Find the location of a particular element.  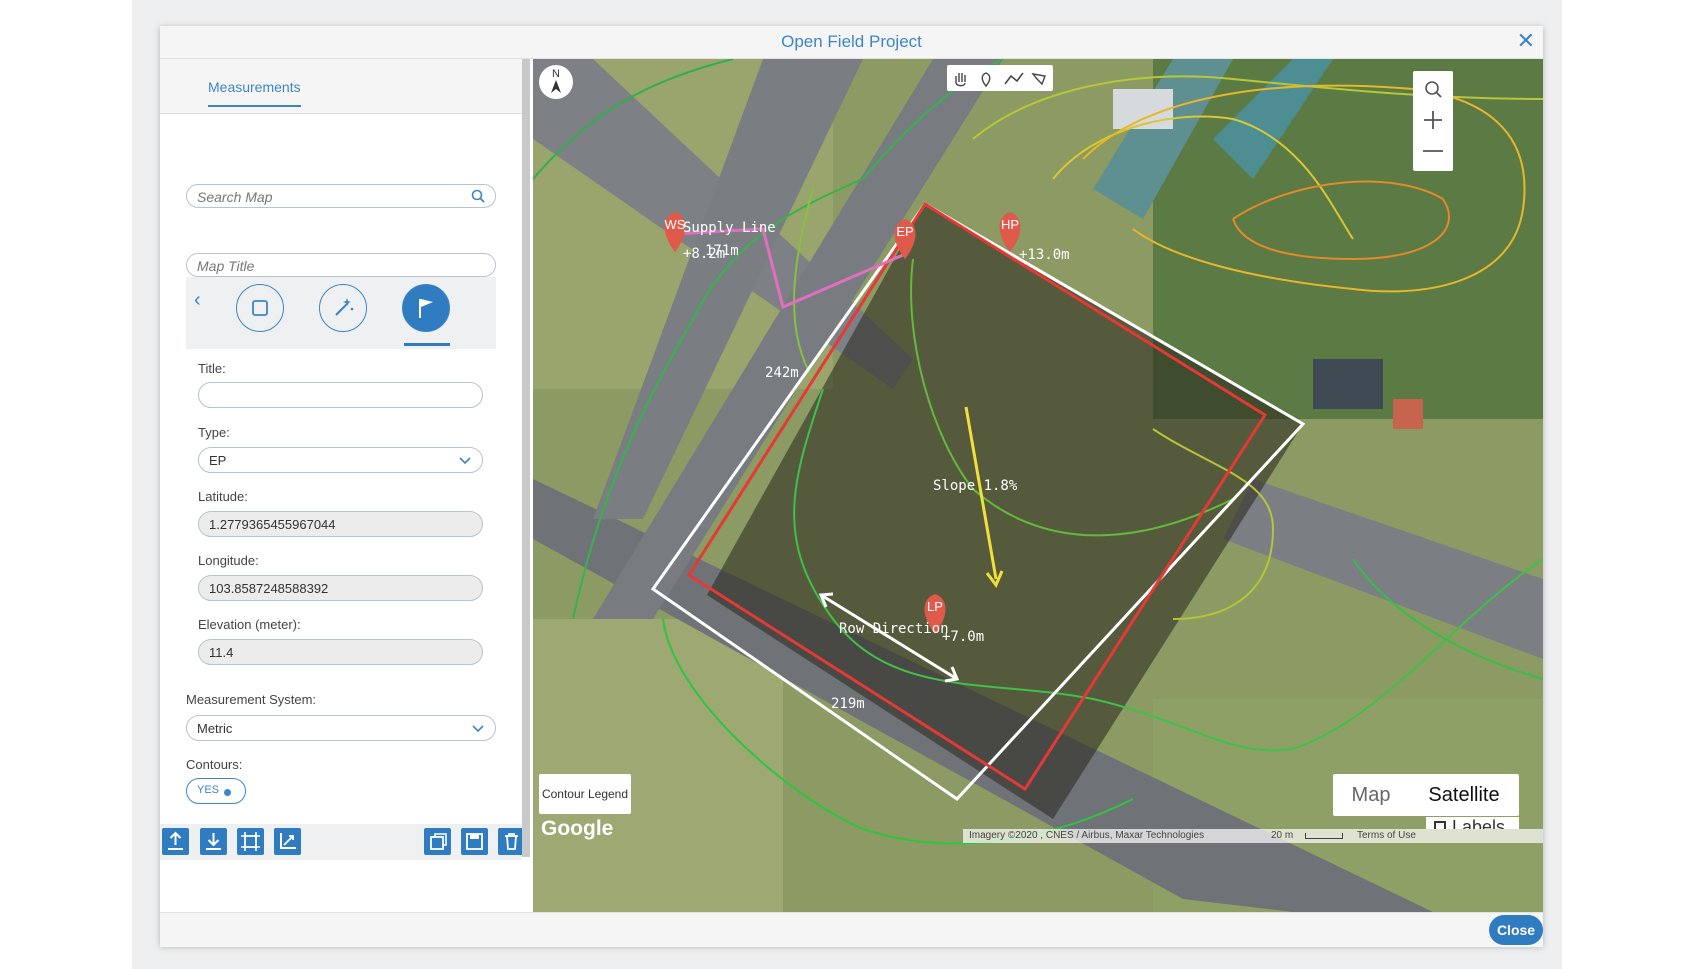

dialog-footer: Close is located at coordinates (851, 929).